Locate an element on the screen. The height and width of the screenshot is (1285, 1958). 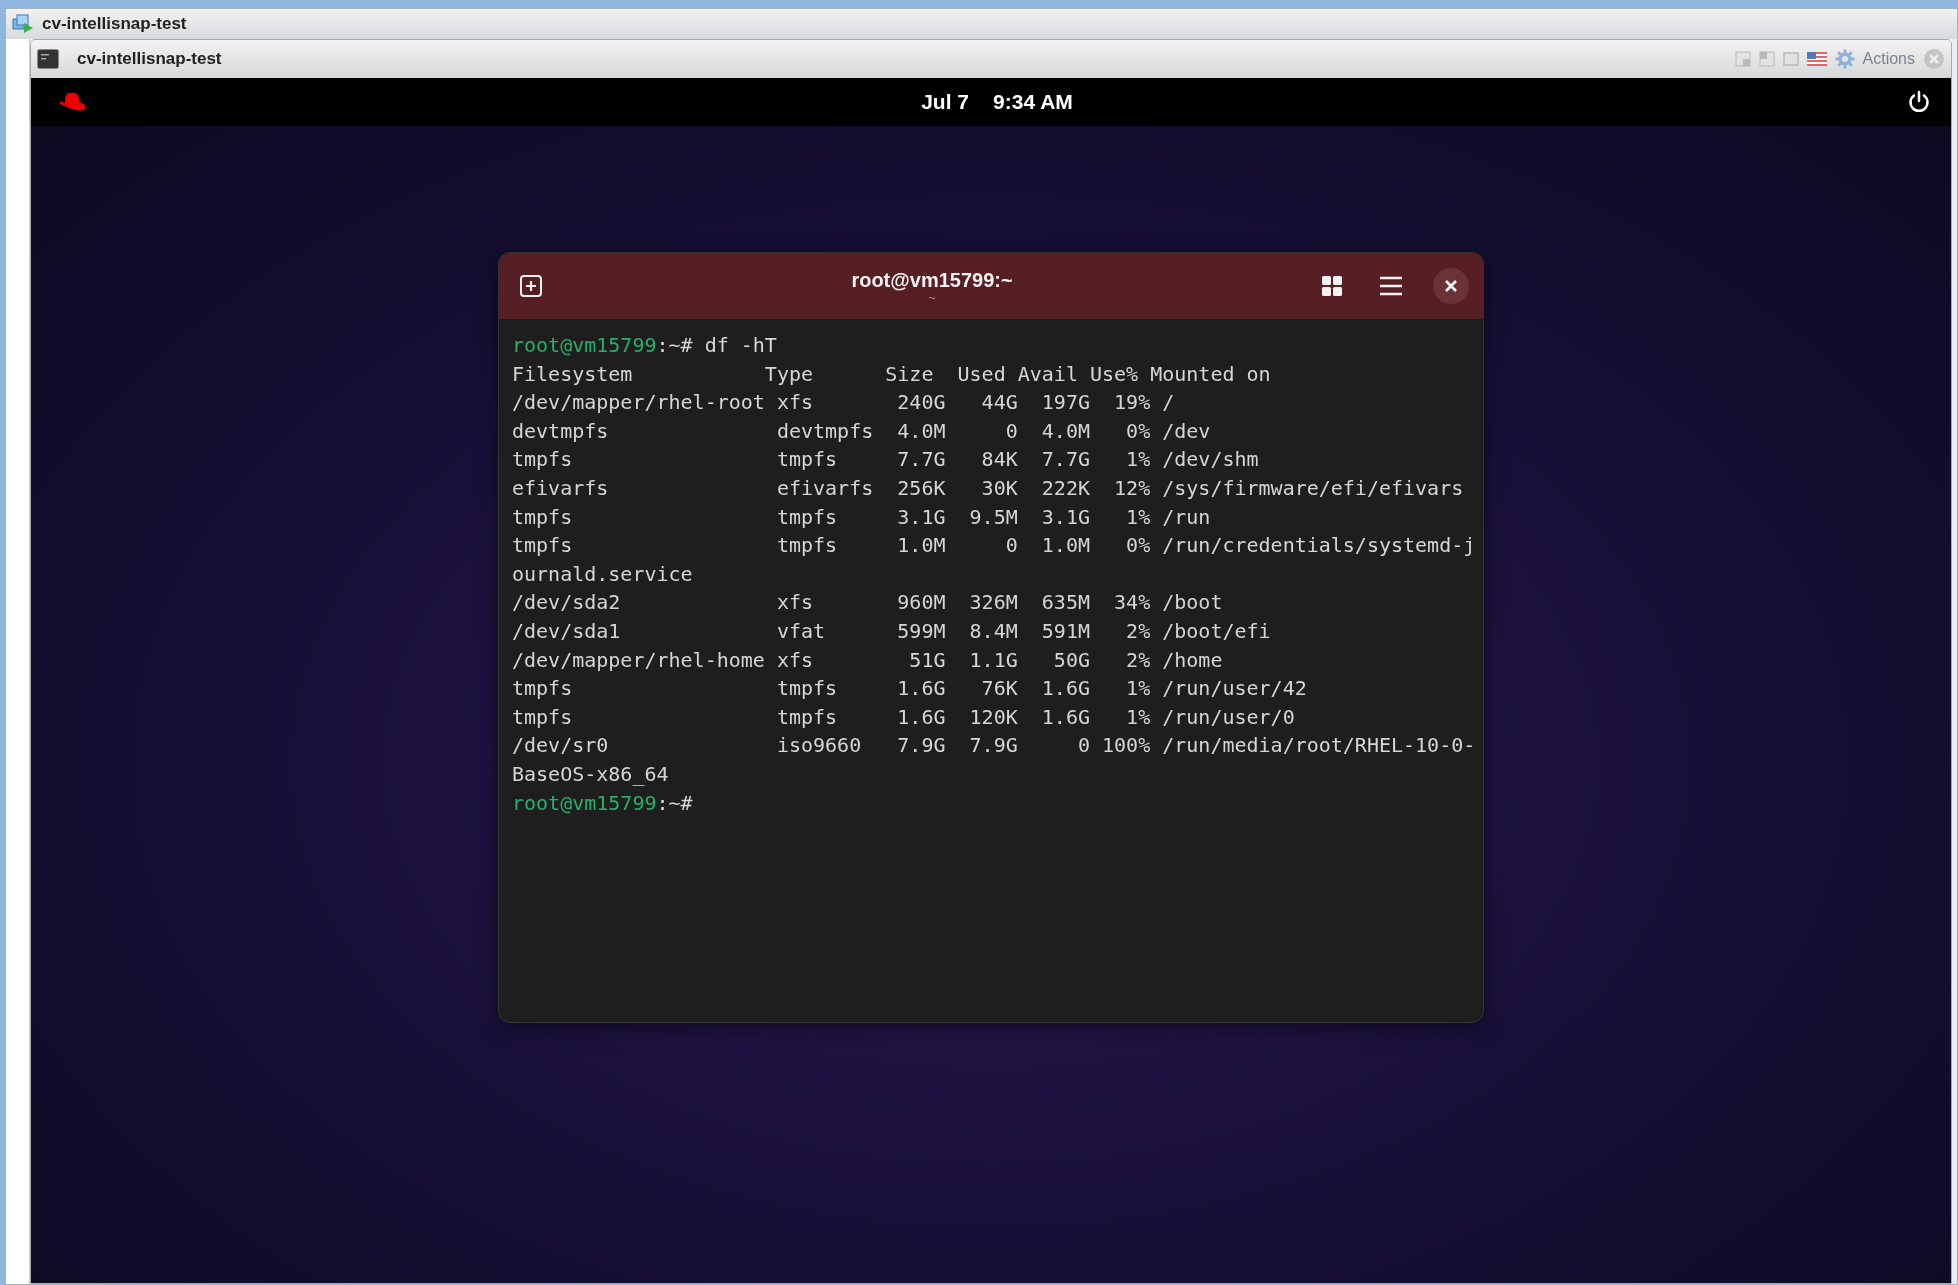
output-line: tmpfs tmpfs 1.6G 120K 1.6G 1% /run/user/0 is located at coordinates (904, 717).